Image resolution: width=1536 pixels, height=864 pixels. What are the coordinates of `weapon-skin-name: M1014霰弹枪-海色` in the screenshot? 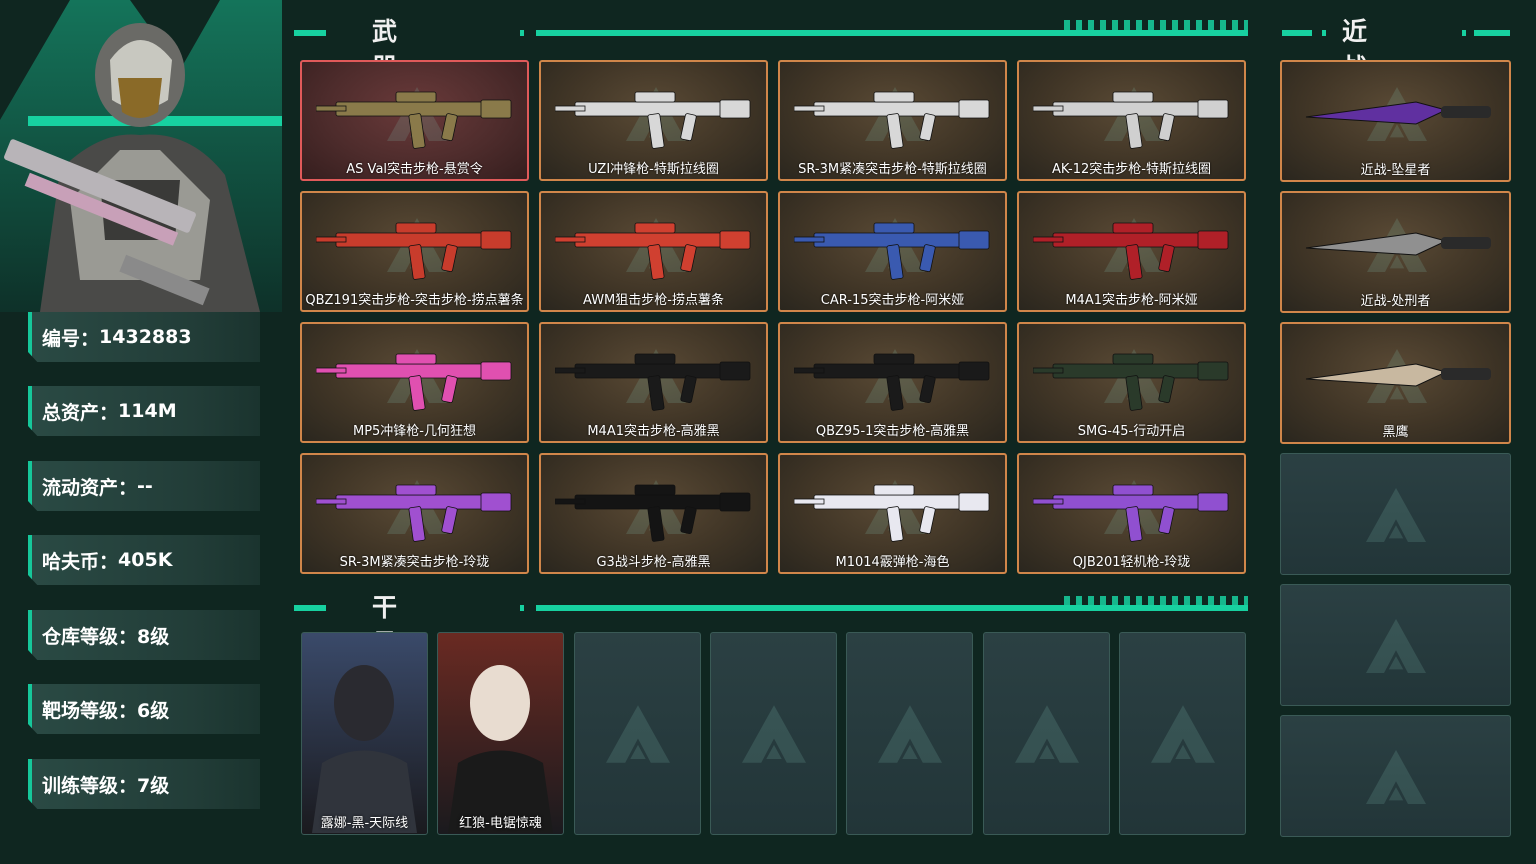 It's located at (892, 562).